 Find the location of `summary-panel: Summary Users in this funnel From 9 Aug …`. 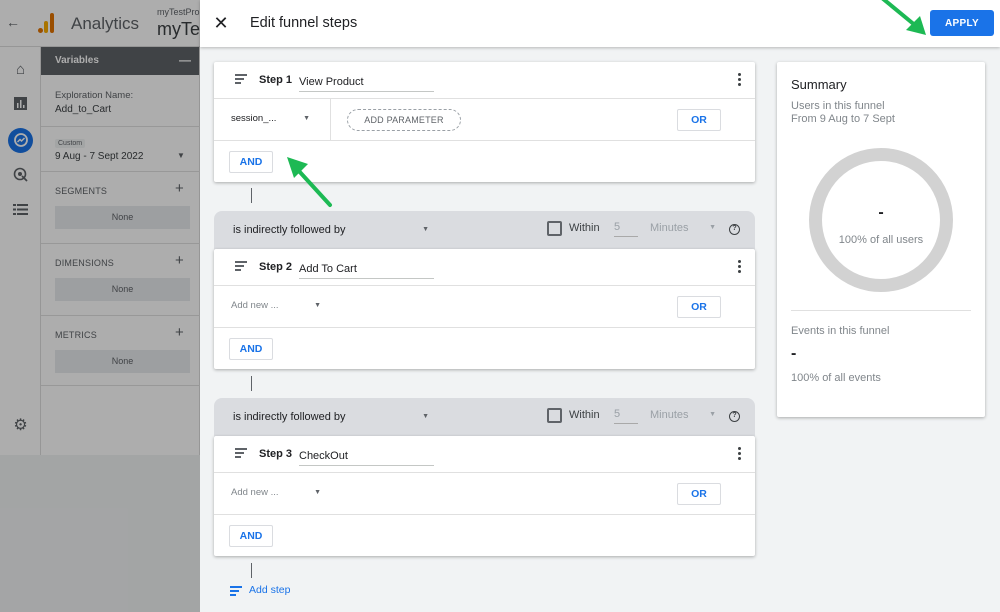

summary-panel: Summary Users in this funnel From 9 Aug … is located at coordinates (881, 239).